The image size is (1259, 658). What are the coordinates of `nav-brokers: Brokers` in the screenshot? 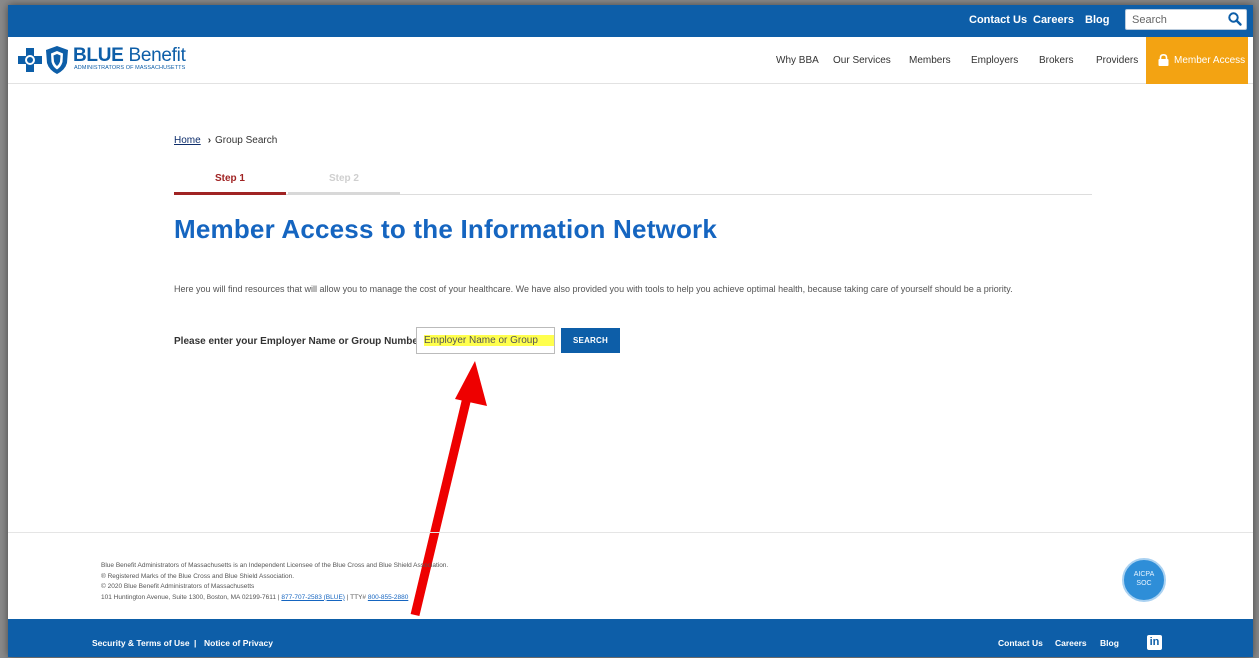 It's located at (1056, 60).